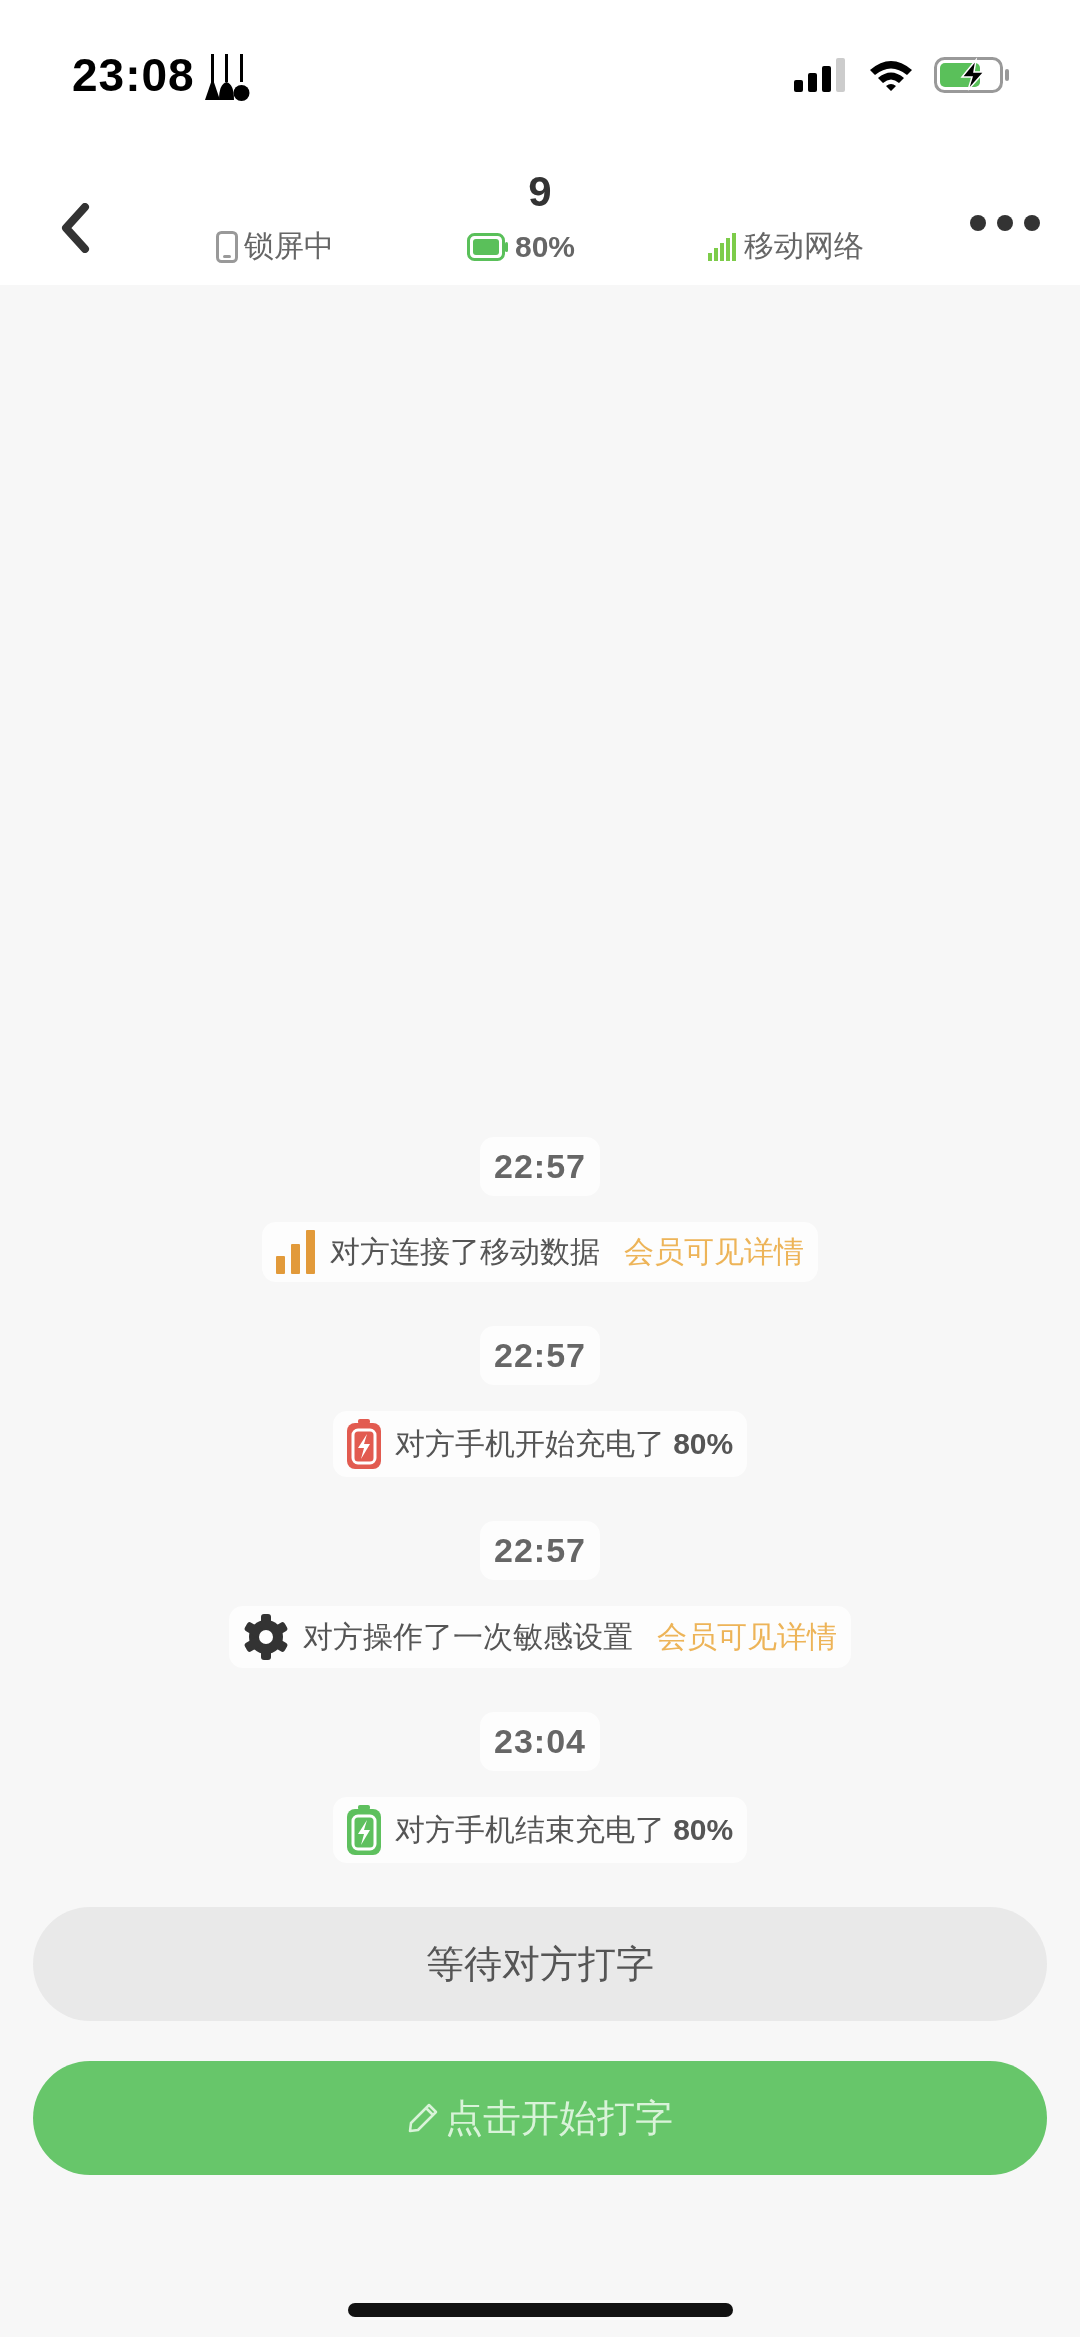 The image size is (1080, 2337). I want to click on contact-title: 9, so click(540, 192).